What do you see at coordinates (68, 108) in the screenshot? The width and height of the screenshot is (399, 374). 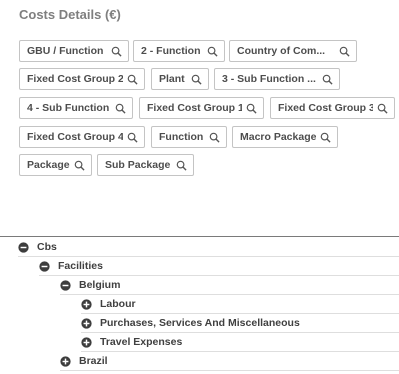 I see `filter-label: 4 - Sub Function` at bounding box center [68, 108].